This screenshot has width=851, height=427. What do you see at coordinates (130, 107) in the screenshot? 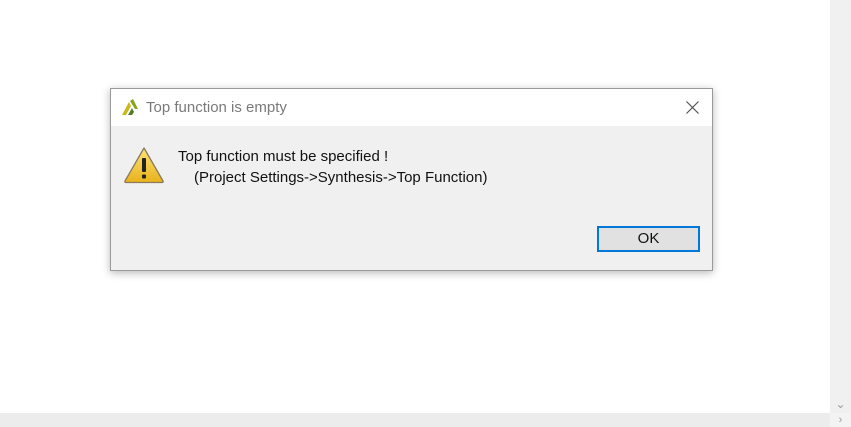
I see `xilinx-logo-icon` at bounding box center [130, 107].